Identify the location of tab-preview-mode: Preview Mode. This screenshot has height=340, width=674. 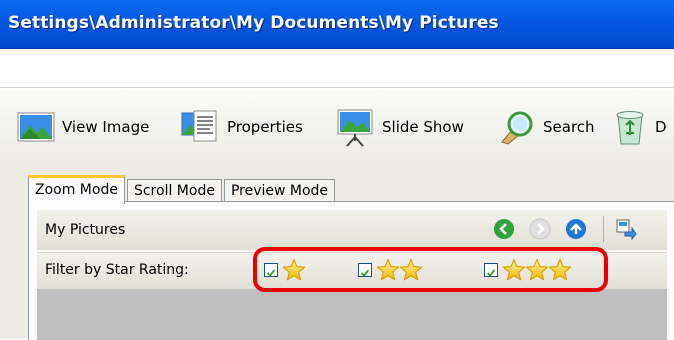
(279, 190).